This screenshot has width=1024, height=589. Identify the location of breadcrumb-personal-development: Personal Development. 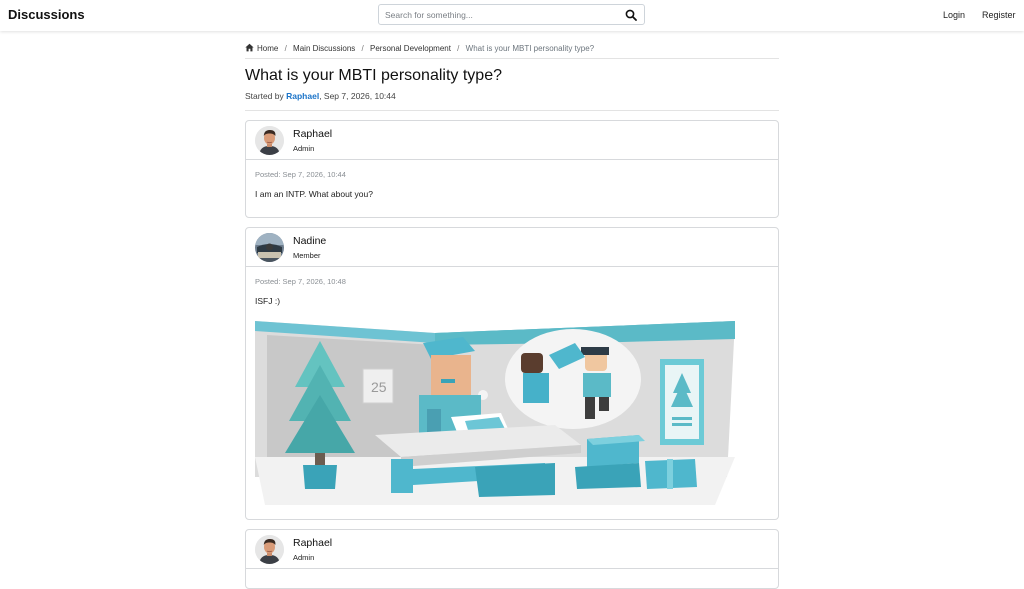
(410, 48).